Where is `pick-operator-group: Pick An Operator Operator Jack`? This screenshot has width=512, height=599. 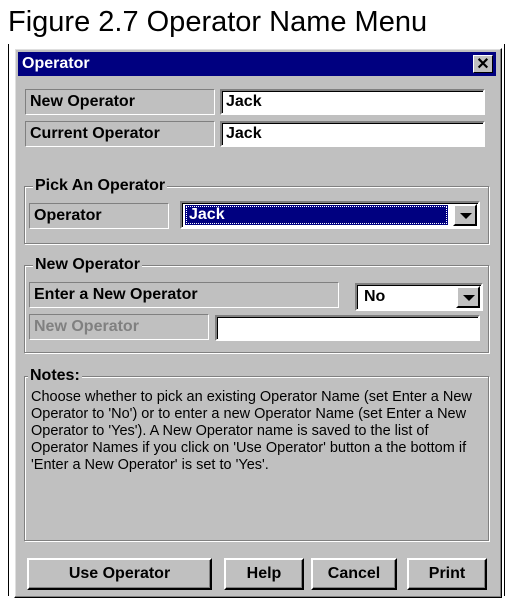 pick-operator-group: Pick An Operator Operator Jack is located at coordinates (256, 210).